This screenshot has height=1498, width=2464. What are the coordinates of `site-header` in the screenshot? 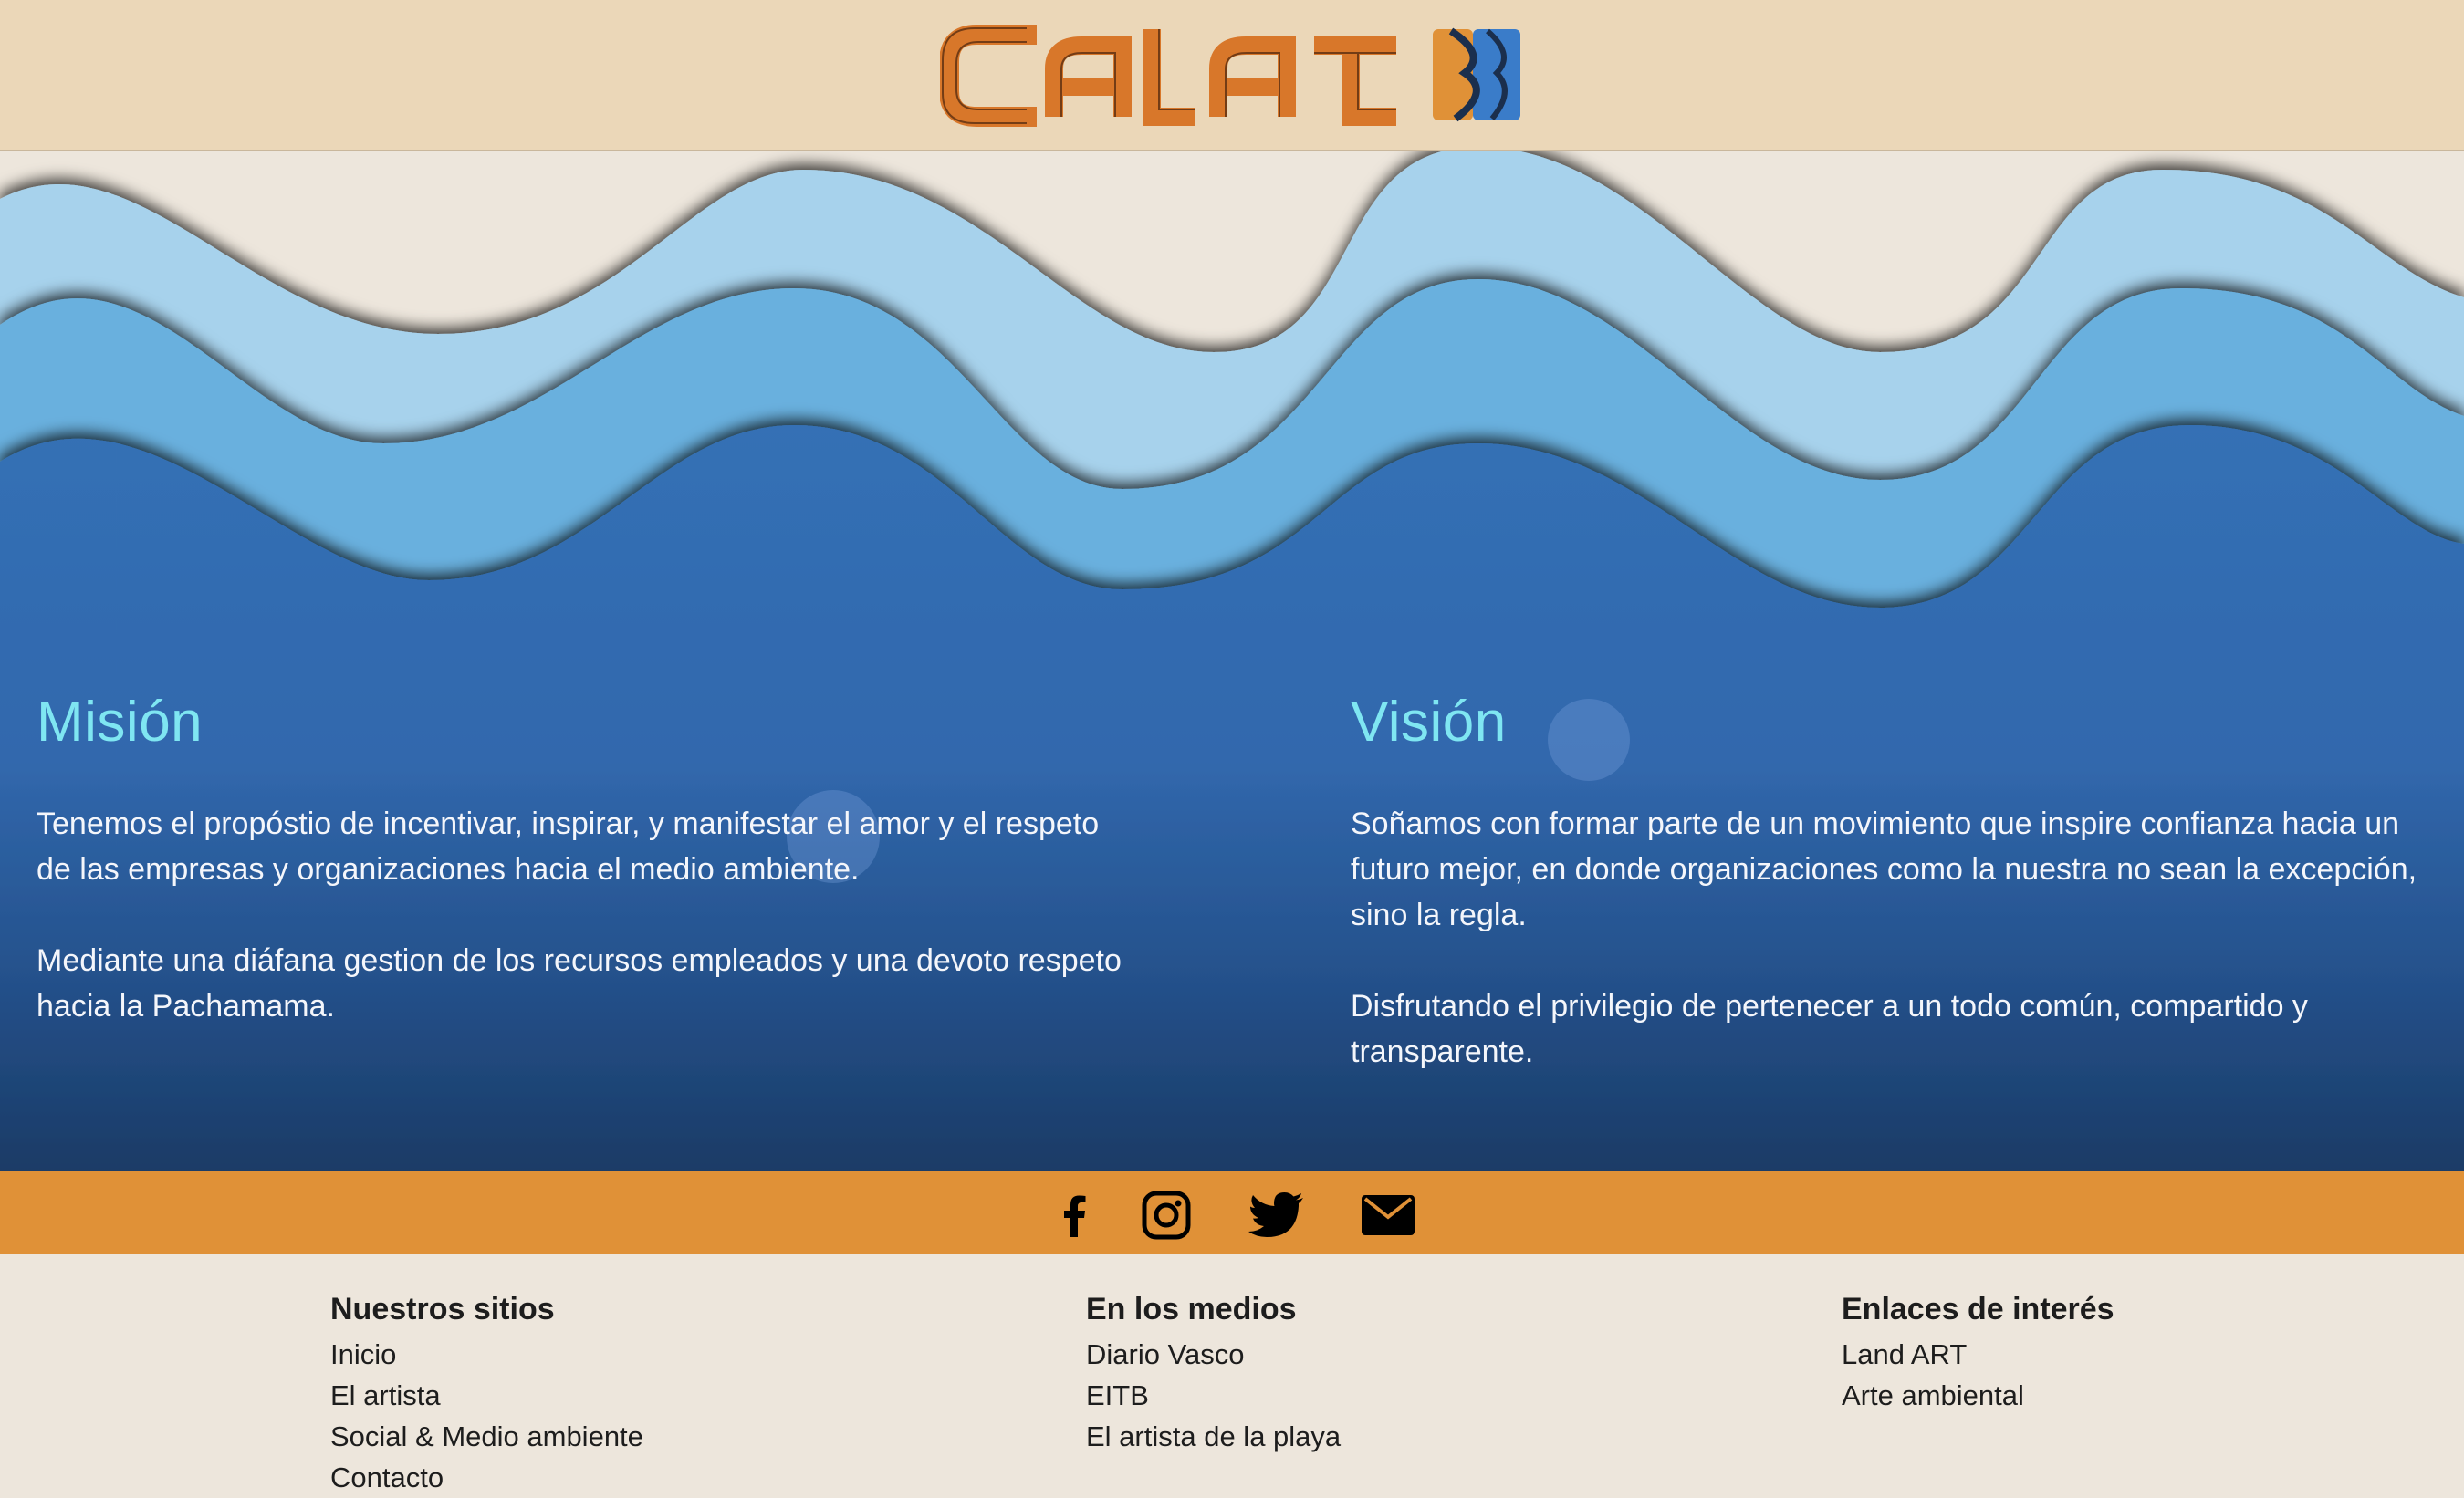 It's located at (1232, 75).